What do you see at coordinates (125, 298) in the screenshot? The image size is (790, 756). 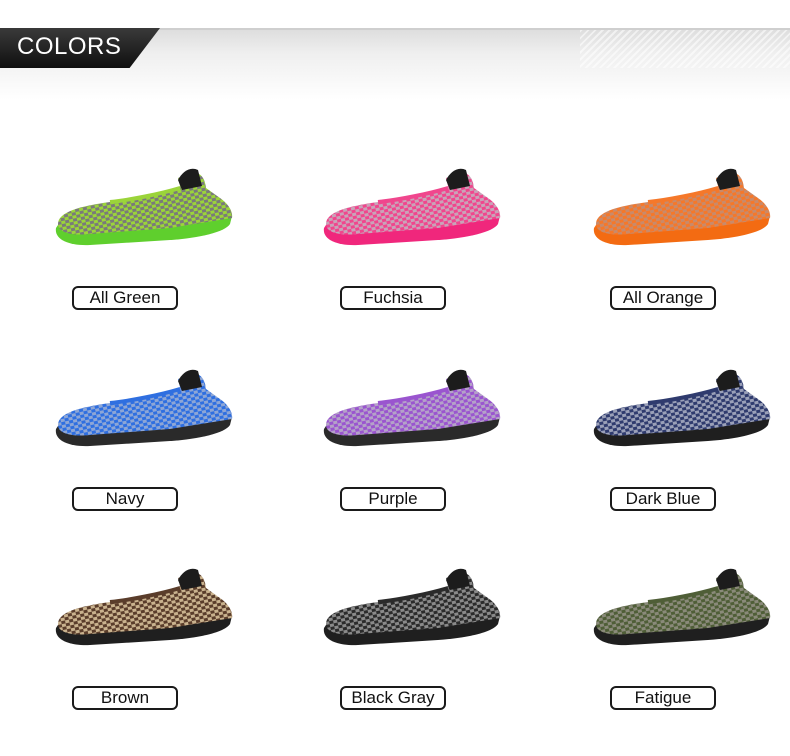 I see `color-label: All Green` at bounding box center [125, 298].